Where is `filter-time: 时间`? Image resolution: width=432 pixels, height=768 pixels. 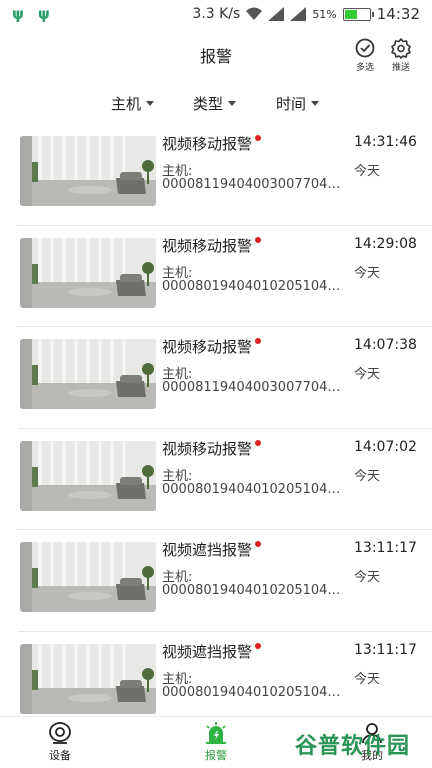 filter-time: 时间 is located at coordinates (298, 103).